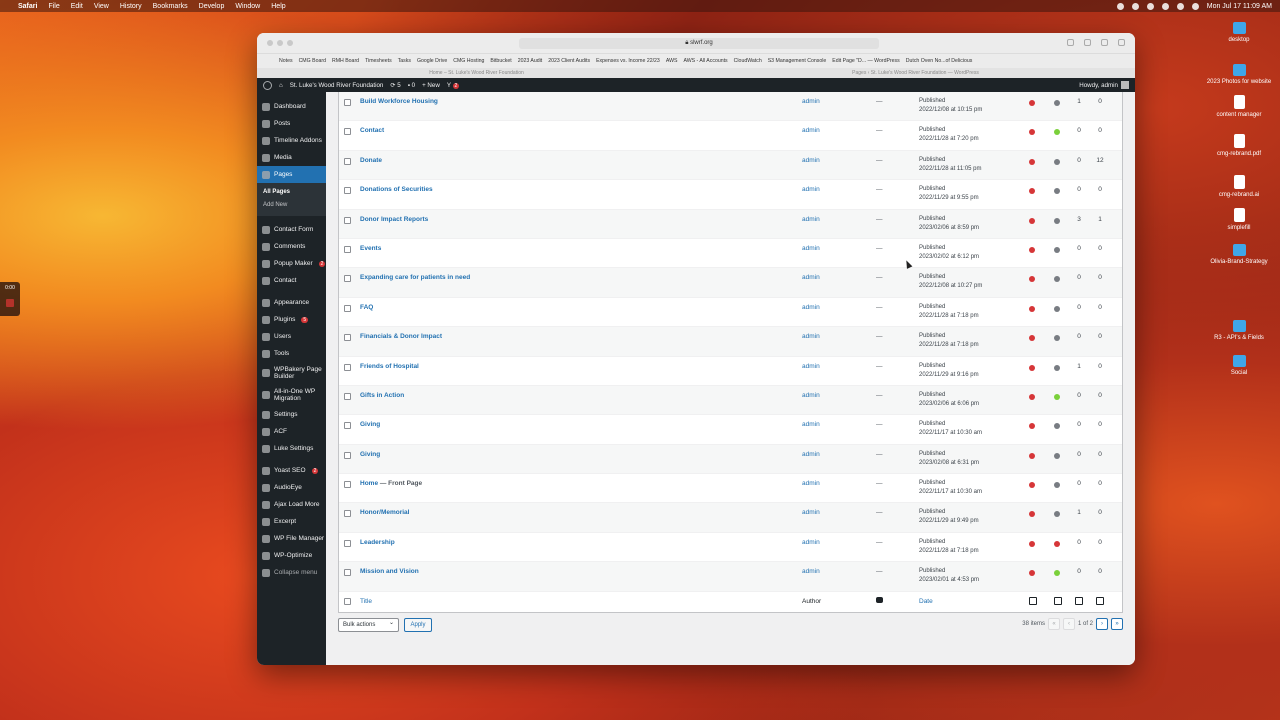 This screenshot has width=1280, height=720. Describe the element at coordinates (291, 572) in the screenshot. I see `sidebar-item-collapse-menu: Collapse menu` at that location.